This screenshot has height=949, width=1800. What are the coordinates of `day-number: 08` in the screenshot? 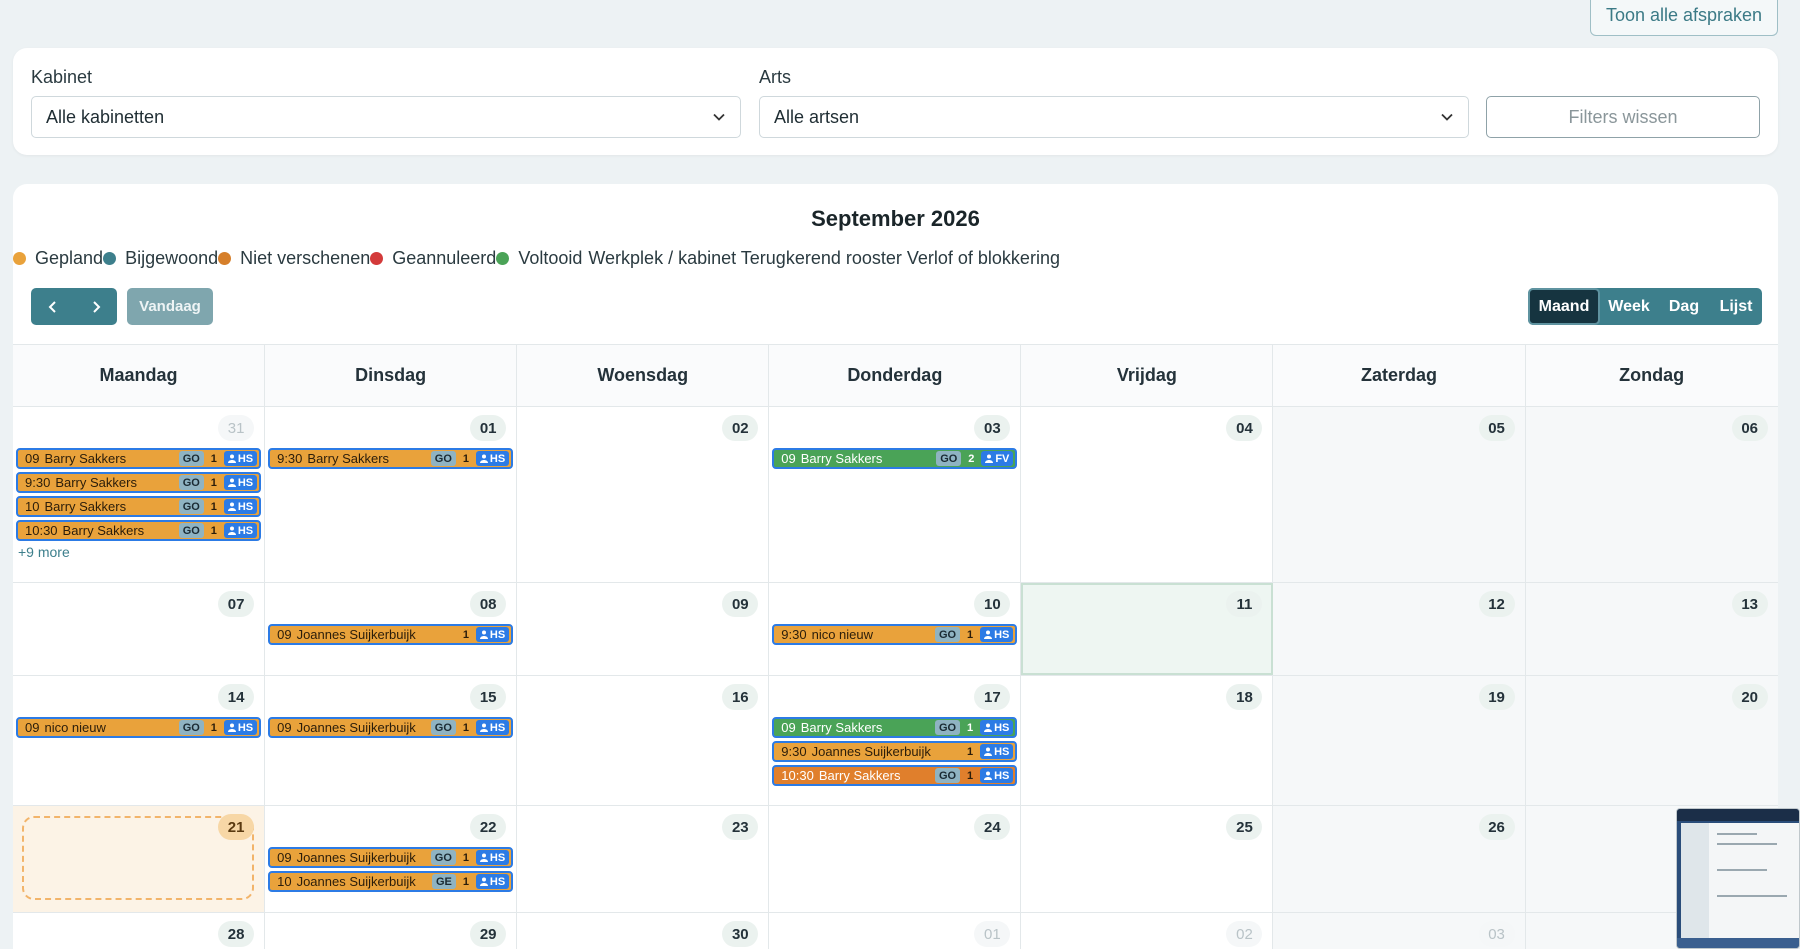 It's located at (488, 604).